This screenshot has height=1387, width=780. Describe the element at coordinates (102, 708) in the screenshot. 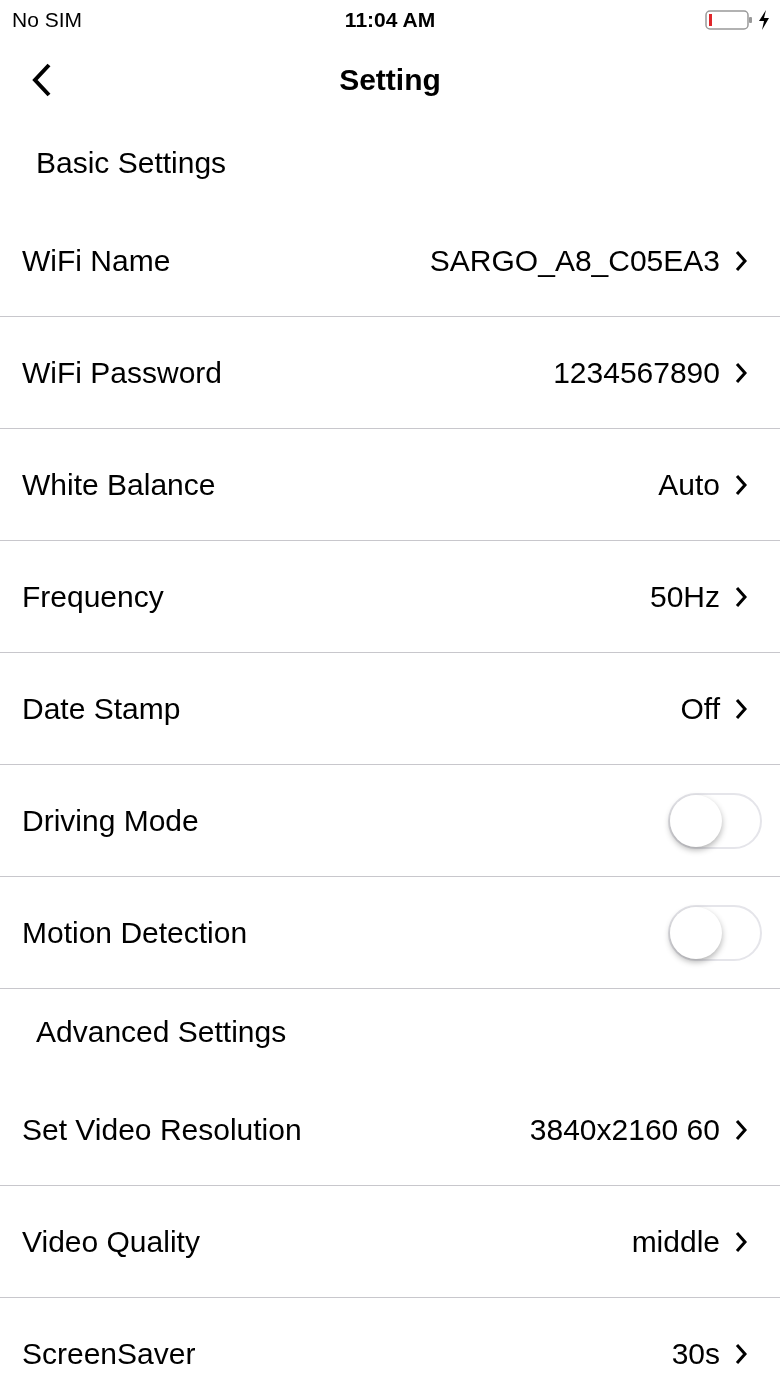

I see `setting-label: Date Stamp` at that location.